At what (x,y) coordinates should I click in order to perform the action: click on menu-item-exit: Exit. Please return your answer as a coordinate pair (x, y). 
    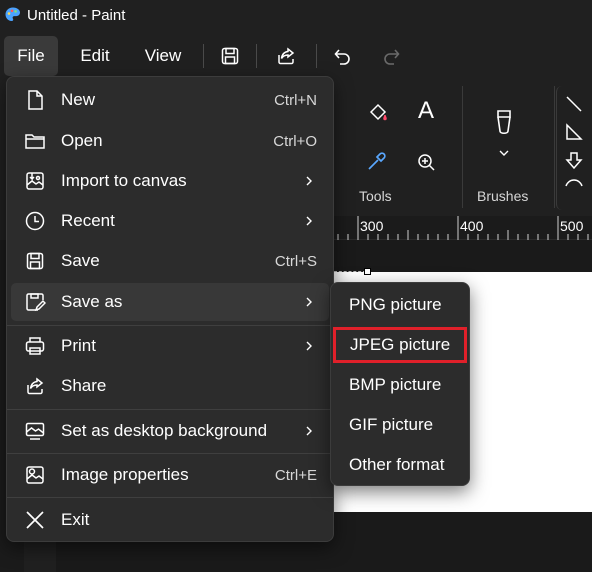
    Looking at the image, I should click on (170, 520).